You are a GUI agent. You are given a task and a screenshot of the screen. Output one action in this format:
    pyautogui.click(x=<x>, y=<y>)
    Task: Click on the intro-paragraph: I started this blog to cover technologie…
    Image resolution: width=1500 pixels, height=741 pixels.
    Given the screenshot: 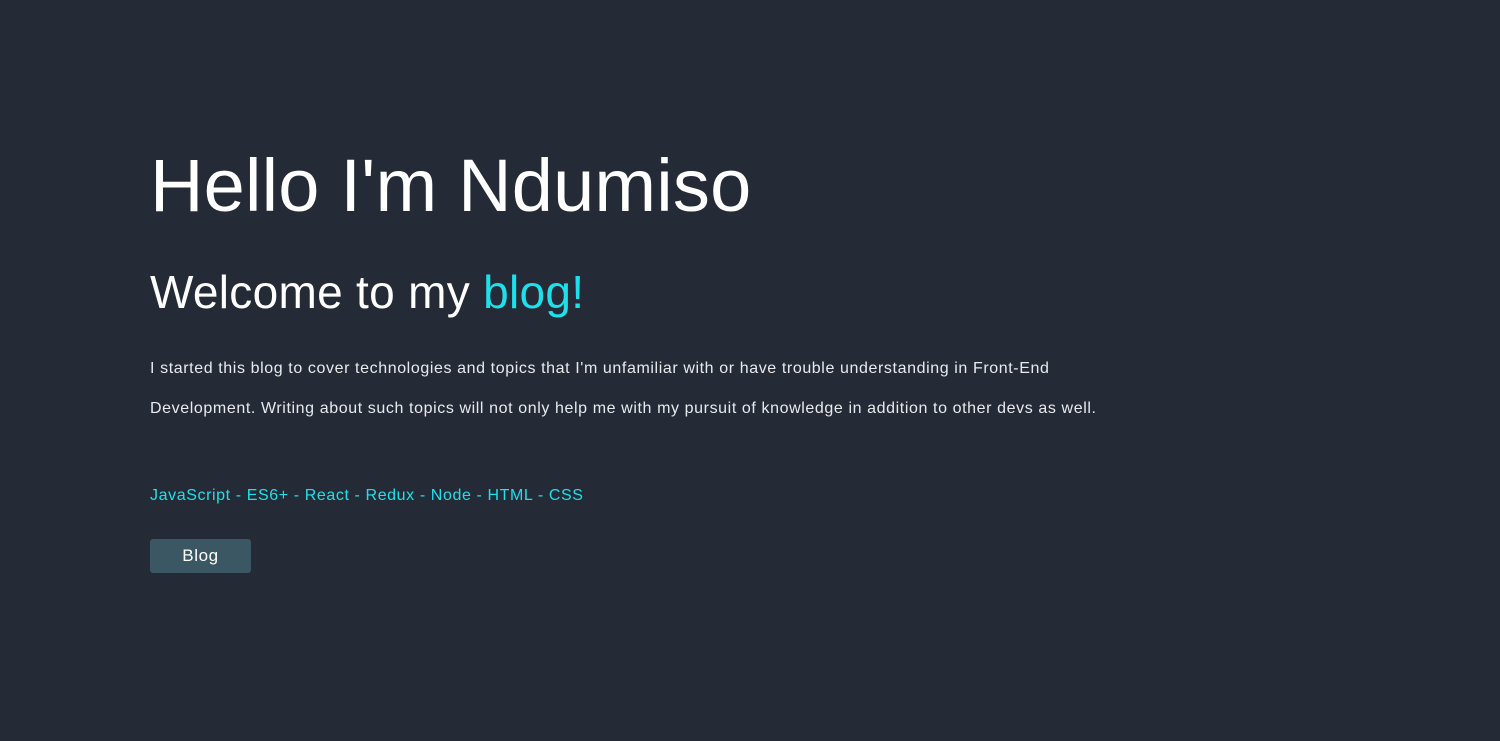 What is the action you would take?
    pyautogui.click(x=623, y=388)
    